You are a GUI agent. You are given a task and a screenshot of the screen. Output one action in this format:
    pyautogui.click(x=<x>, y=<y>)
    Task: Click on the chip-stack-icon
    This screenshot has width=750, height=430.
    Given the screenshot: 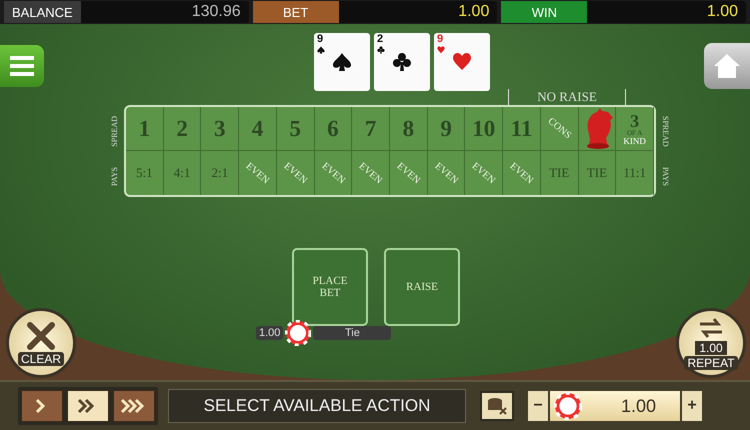 What is the action you would take?
    pyautogui.click(x=497, y=406)
    